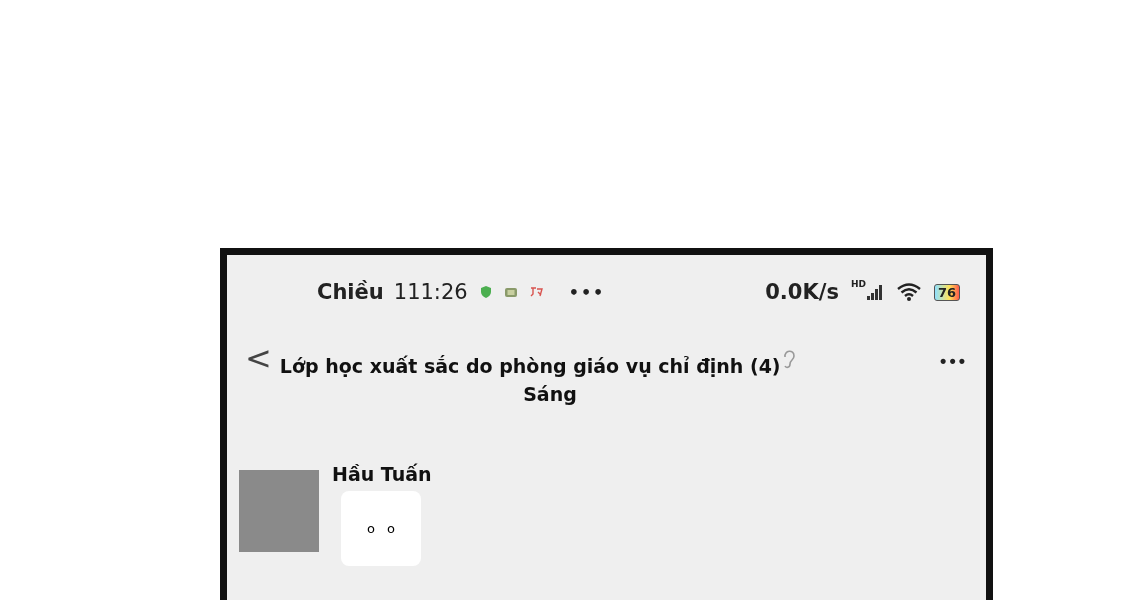 The width and height of the screenshot is (1125, 600). I want to click on tv-icon, so click(510, 292).